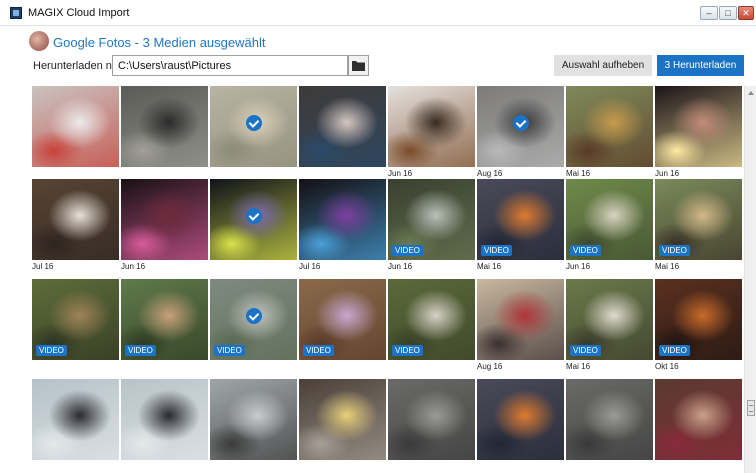 The image size is (756, 473). What do you see at coordinates (230, 65) in the screenshot?
I see `download-path-input` at bounding box center [230, 65].